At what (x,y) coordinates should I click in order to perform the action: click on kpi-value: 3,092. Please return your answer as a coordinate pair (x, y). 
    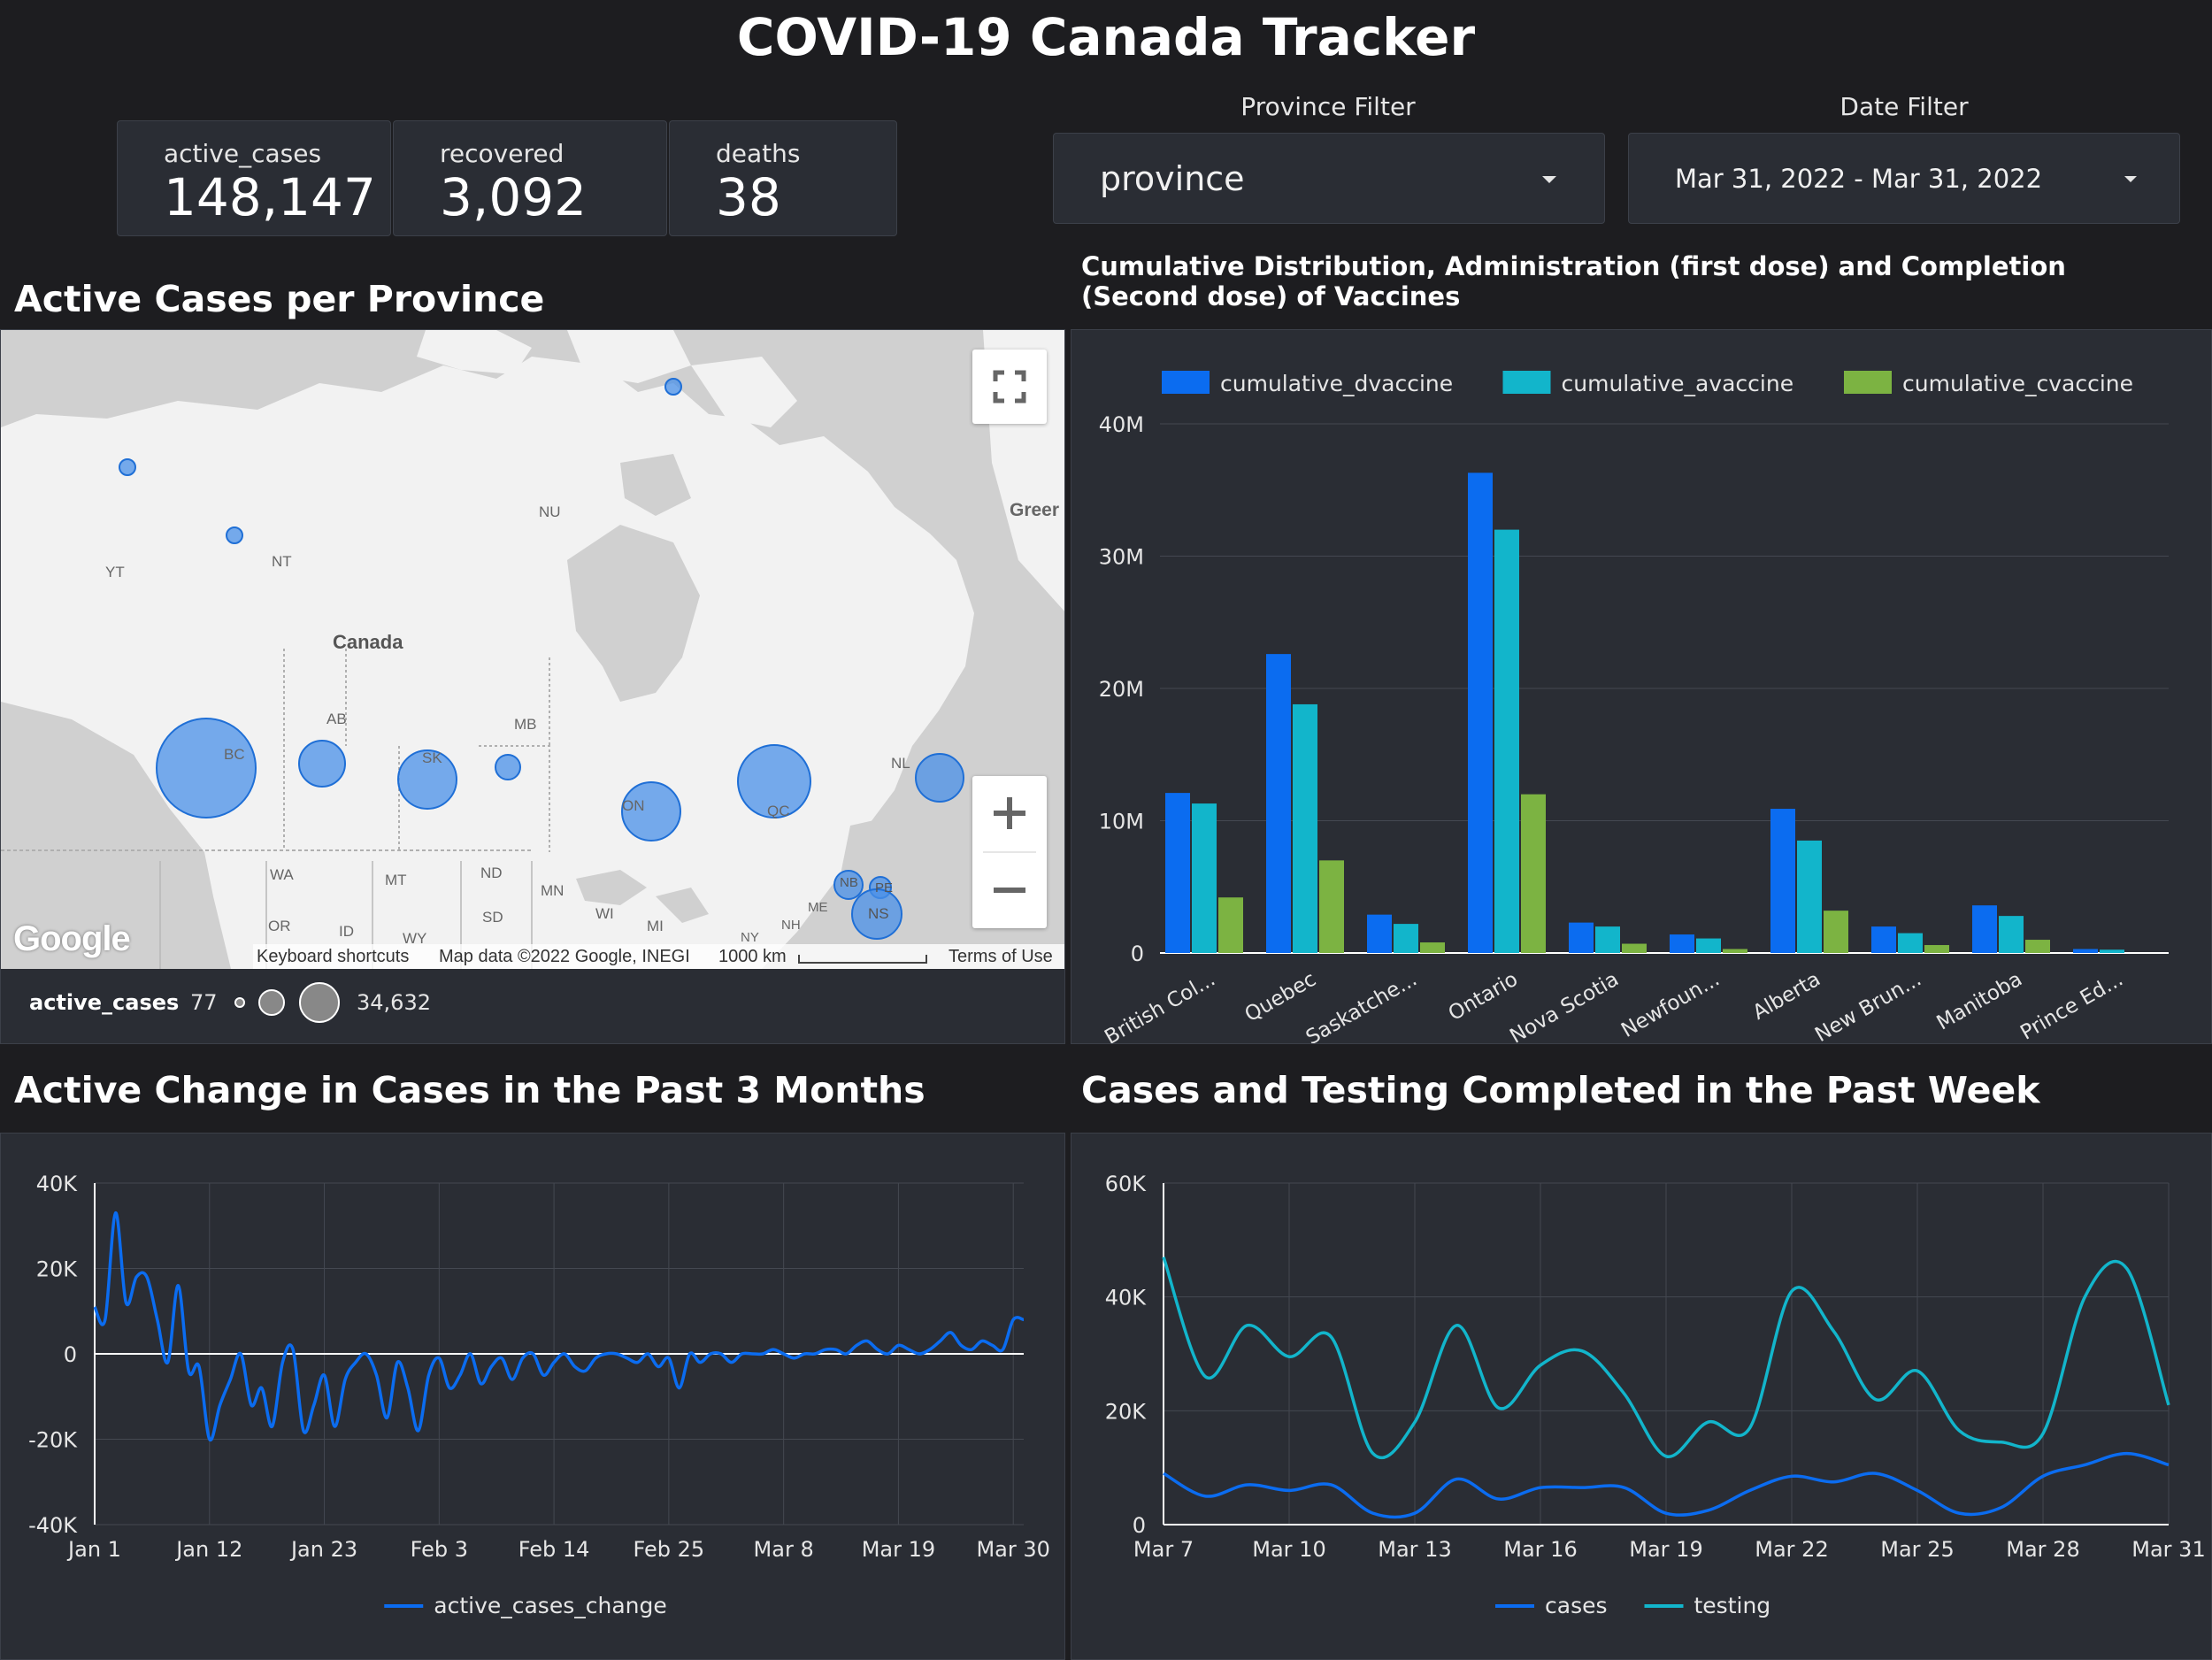
    Looking at the image, I should click on (514, 197).